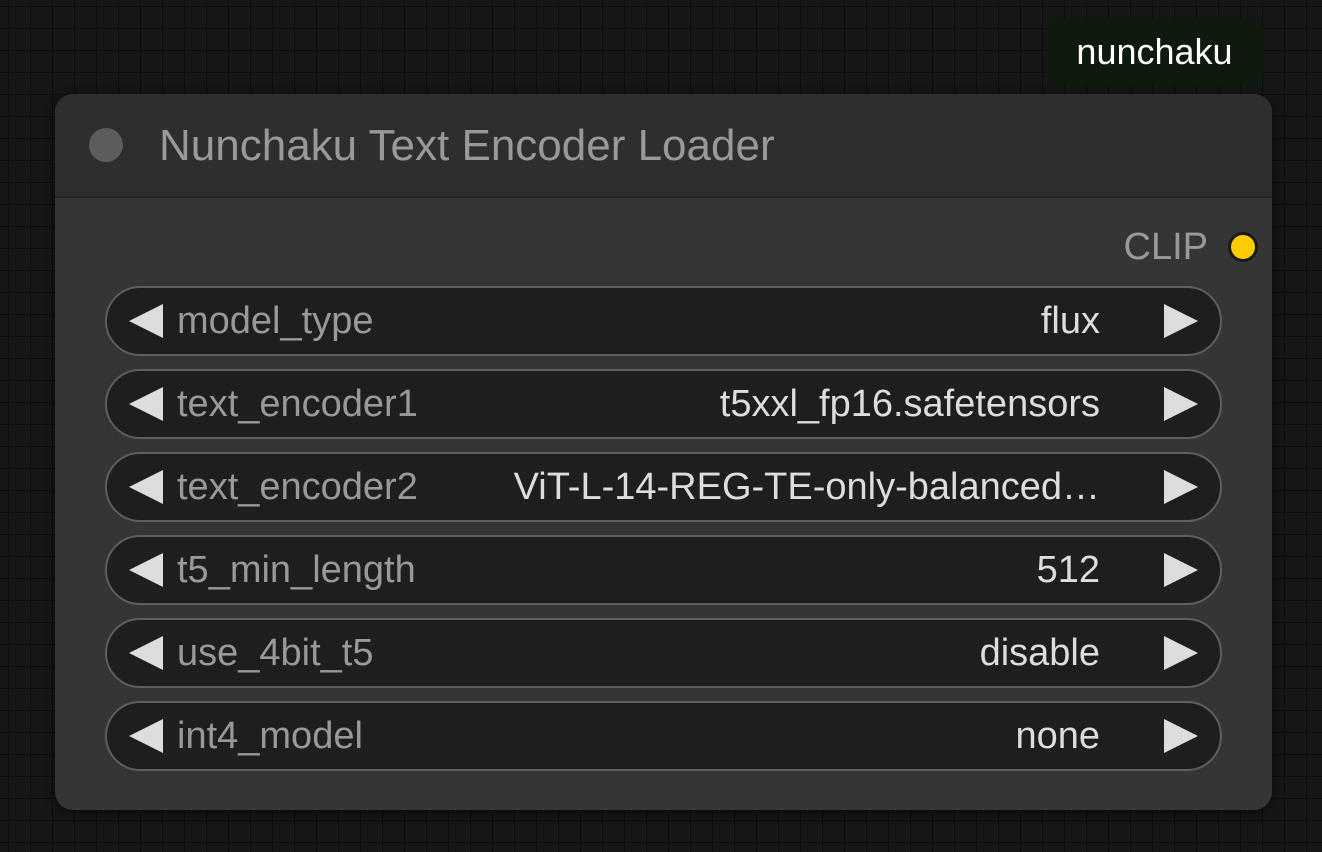 The image size is (1322, 852). Describe the element at coordinates (275, 321) in the screenshot. I see `widget-label: model_type` at that location.